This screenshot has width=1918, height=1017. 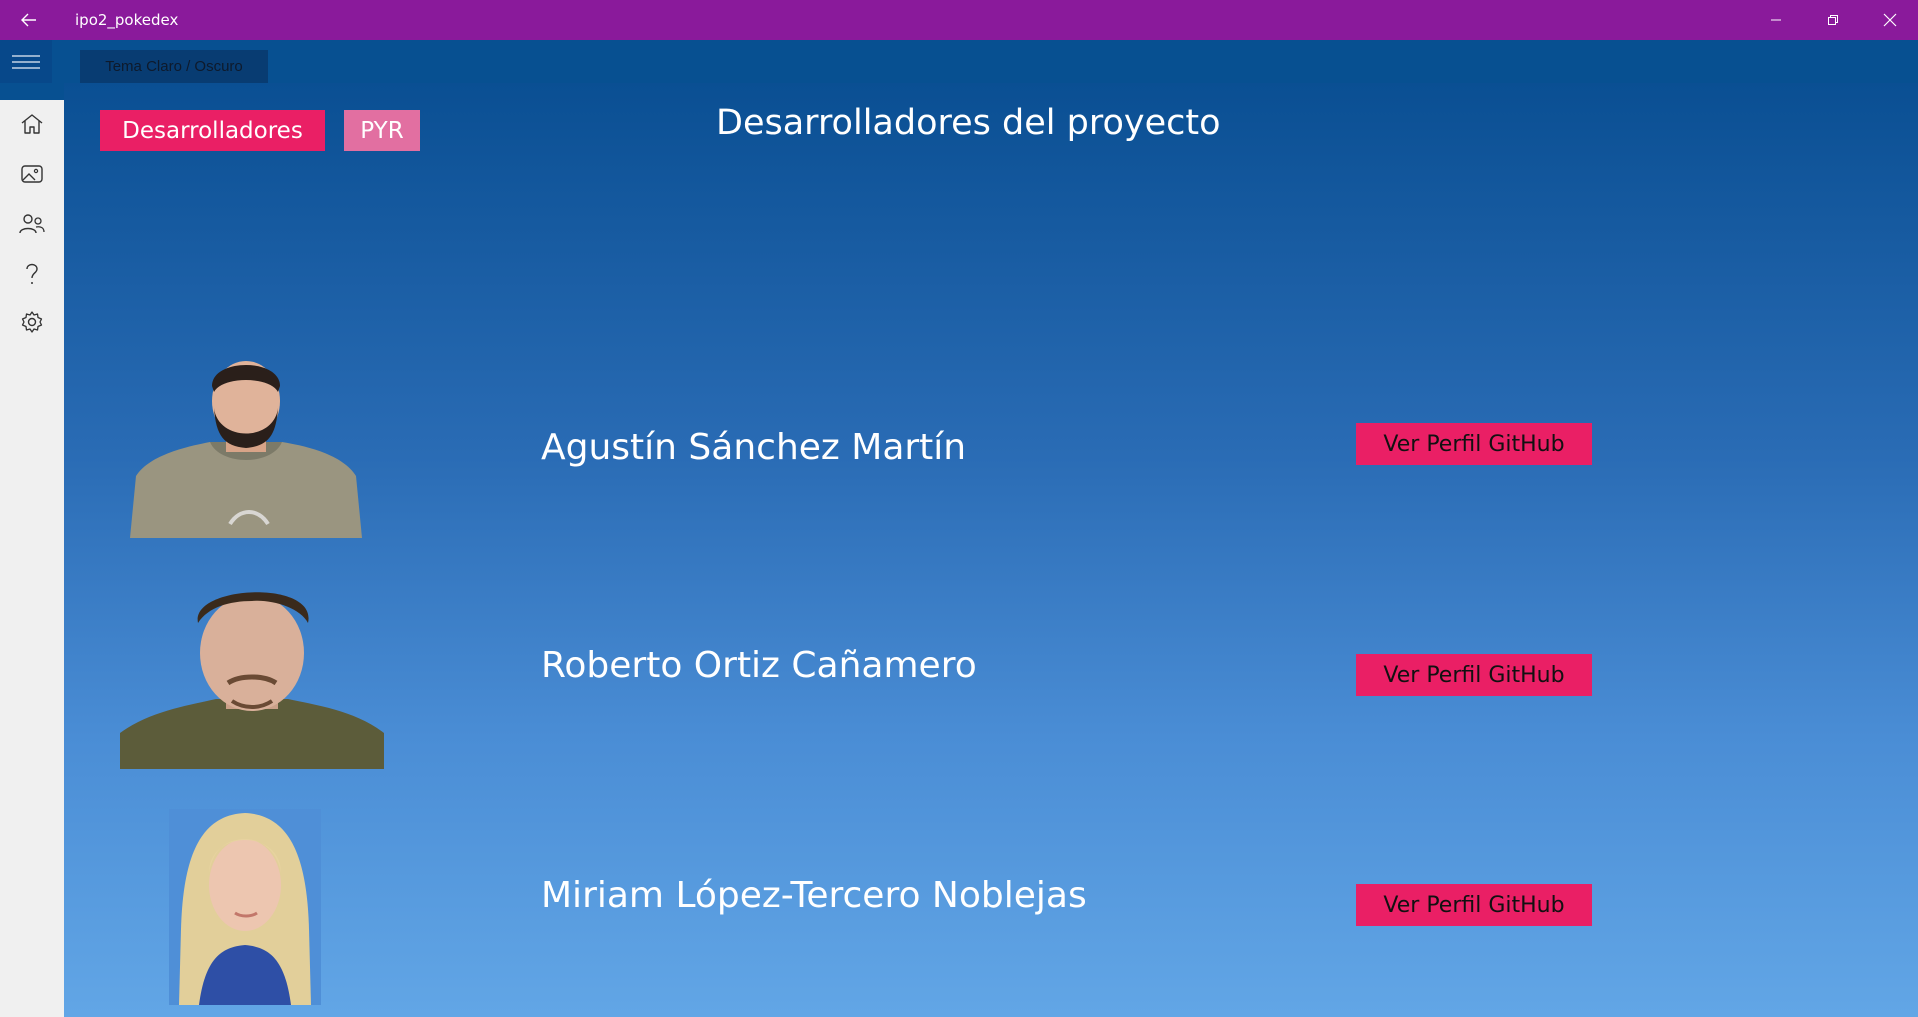 I want to click on home-icon, so click(x=32, y=124).